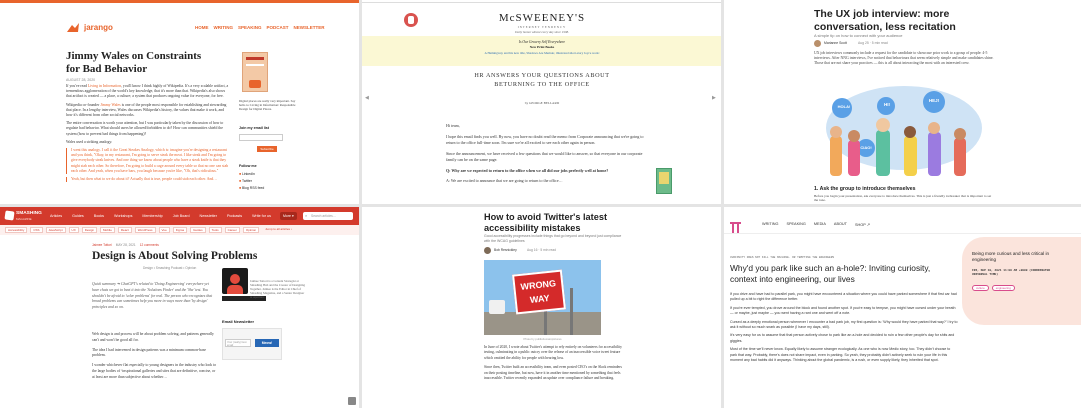  Describe the element at coordinates (278, 27) in the screenshot. I see `nav-podcast: PODCAST` at that location.